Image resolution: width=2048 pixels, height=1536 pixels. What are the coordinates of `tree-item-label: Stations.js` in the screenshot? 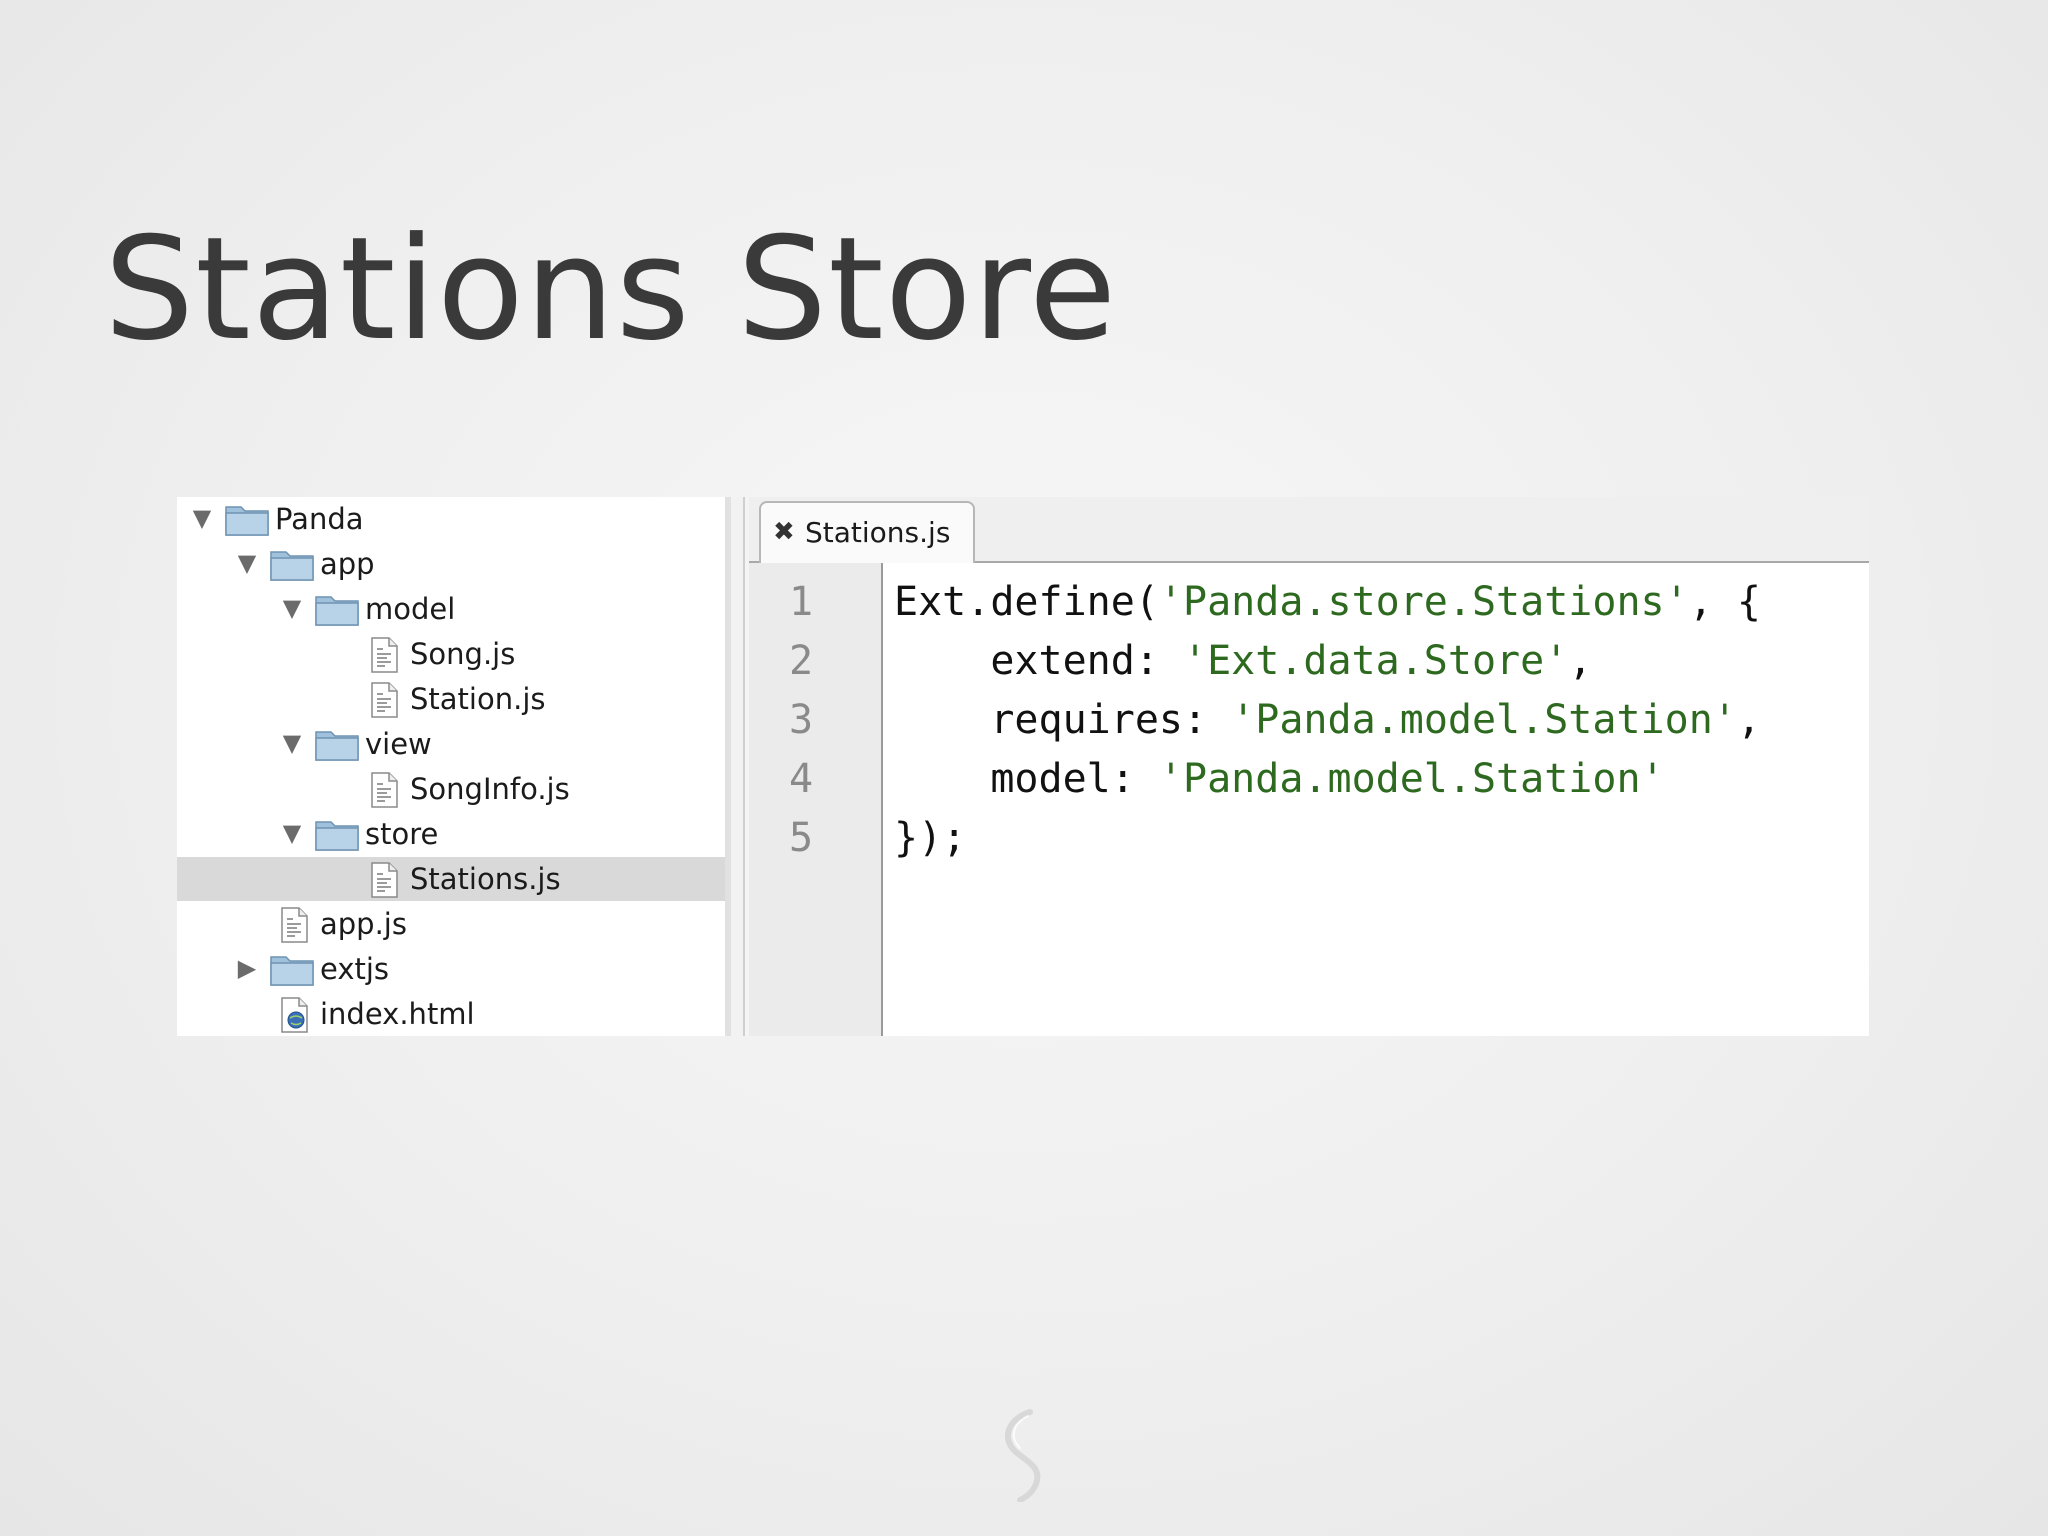 It's located at (485, 879).